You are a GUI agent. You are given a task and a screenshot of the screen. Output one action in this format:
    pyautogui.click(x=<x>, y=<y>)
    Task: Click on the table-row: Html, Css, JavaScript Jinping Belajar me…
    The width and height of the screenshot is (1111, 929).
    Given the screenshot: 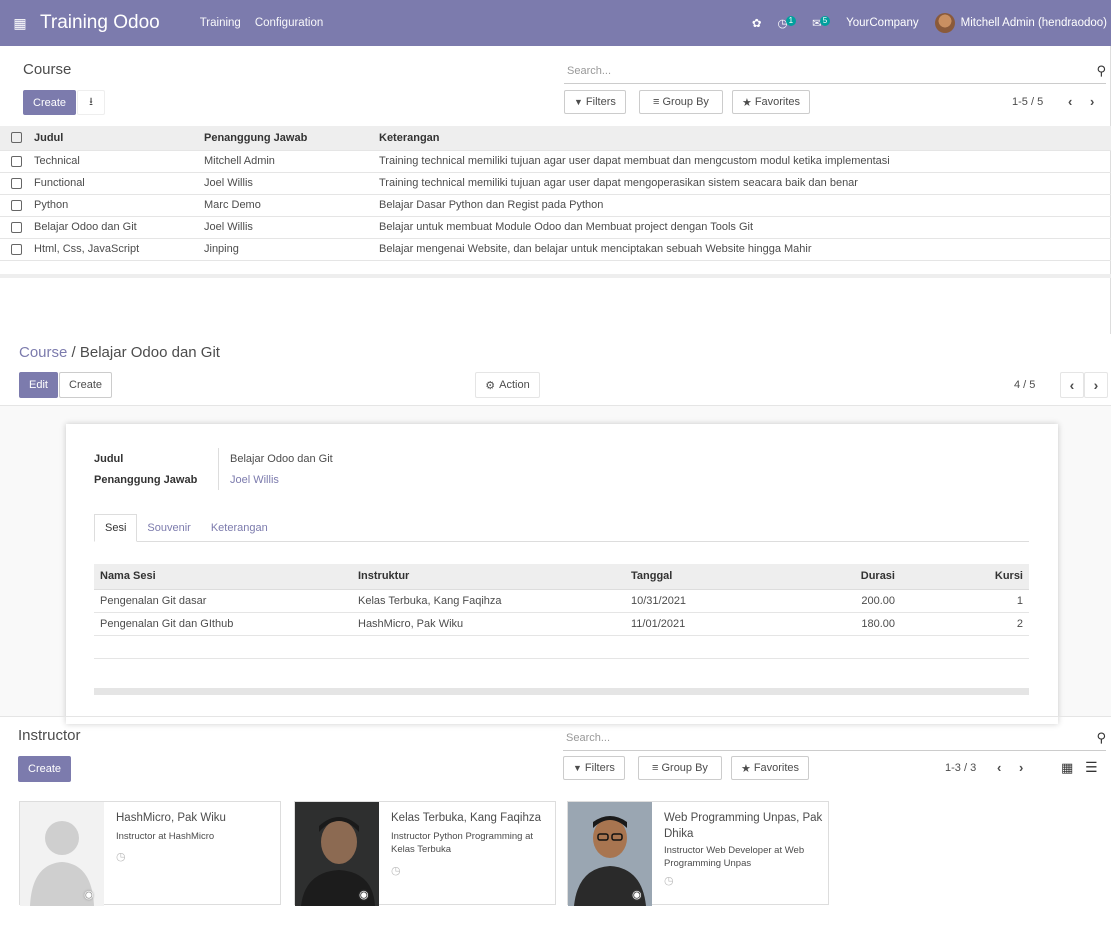 What is the action you would take?
    pyautogui.click(x=555, y=249)
    